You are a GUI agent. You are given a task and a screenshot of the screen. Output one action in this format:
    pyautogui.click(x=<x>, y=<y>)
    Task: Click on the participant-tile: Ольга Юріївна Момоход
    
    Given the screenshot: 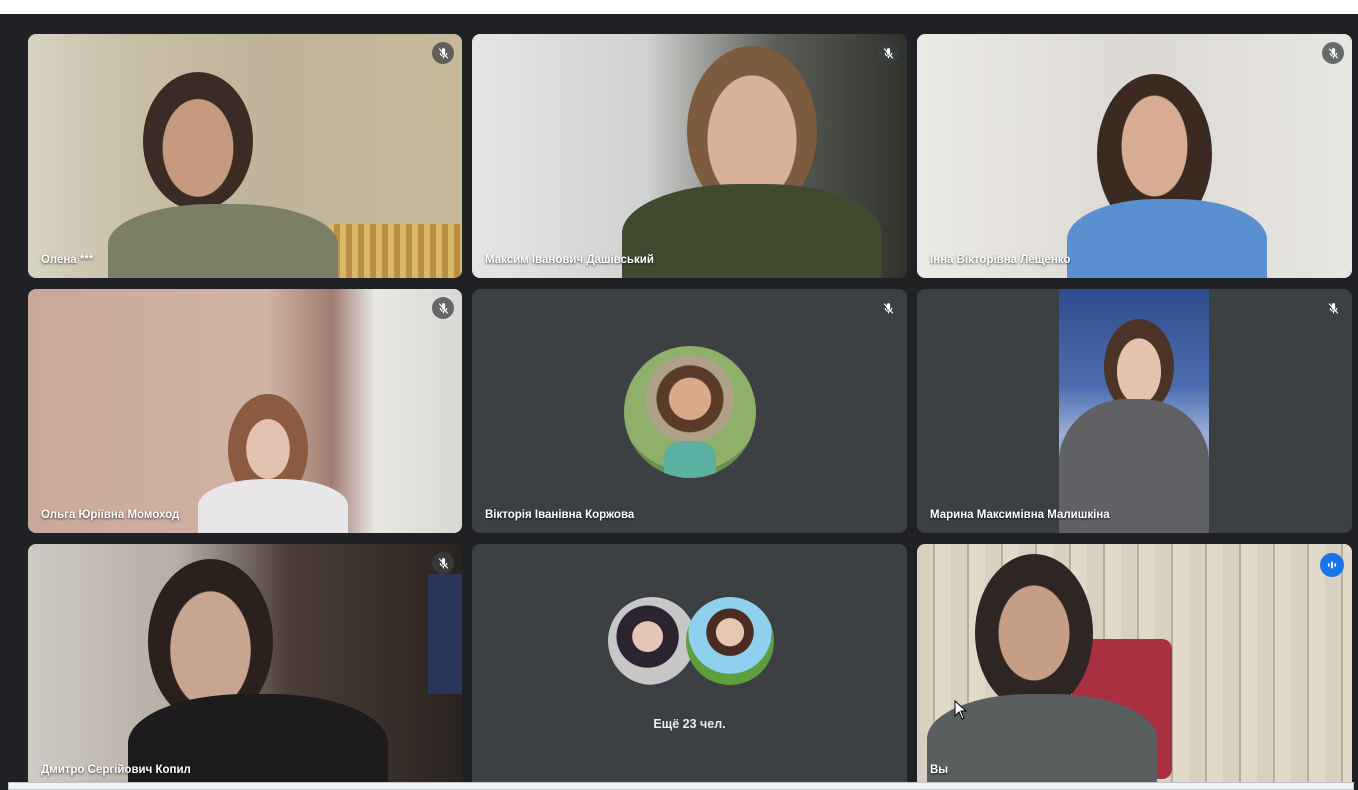 What is the action you would take?
    pyautogui.click(x=245, y=411)
    